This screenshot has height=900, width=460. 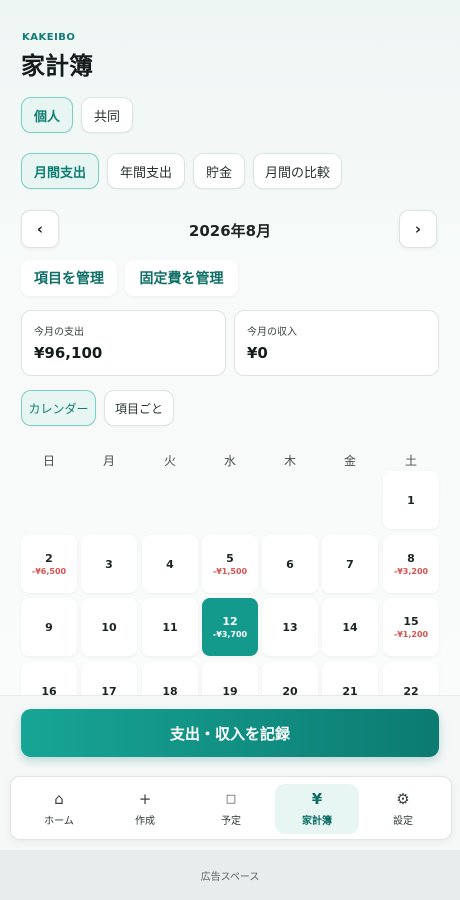 I want to click on home-icon: ⌂, so click(x=59, y=799).